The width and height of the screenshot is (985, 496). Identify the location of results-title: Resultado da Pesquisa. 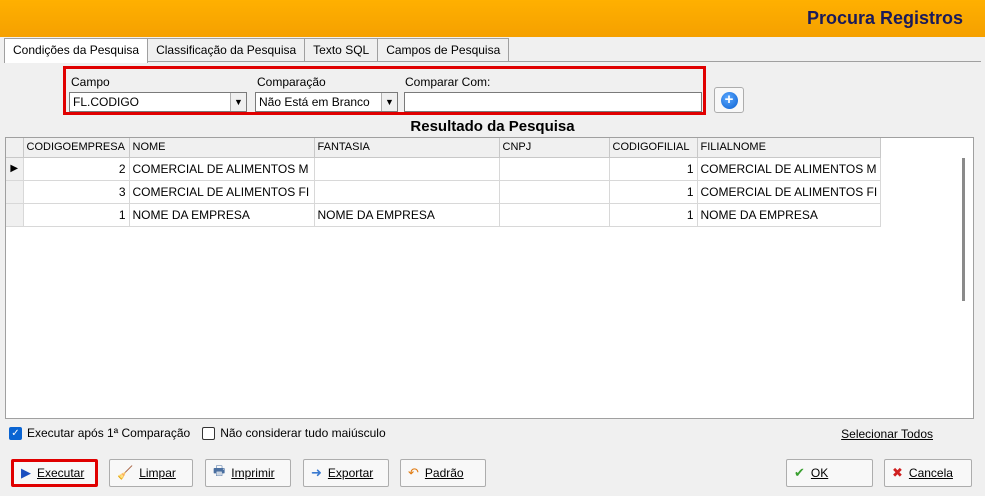
(492, 126).